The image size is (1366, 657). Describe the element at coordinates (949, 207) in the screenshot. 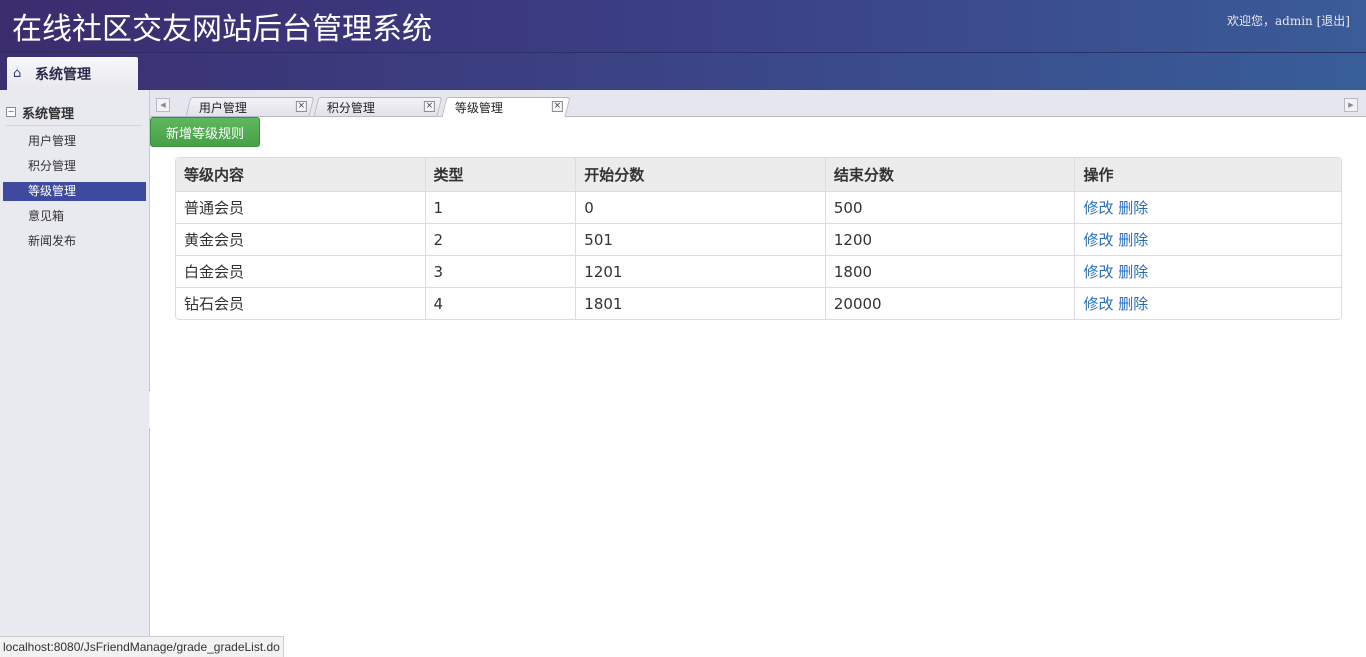

I see `end-score-cell: 500` at that location.